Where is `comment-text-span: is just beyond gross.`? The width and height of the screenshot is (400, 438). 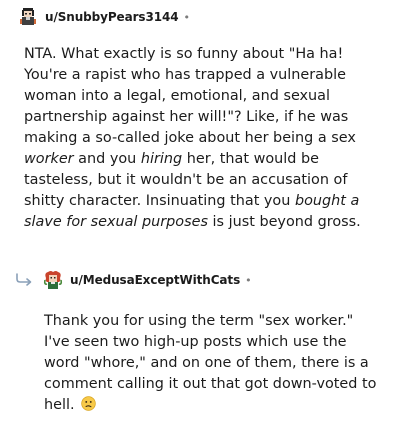 comment-text-span: is just beyond gross. is located at coordinates (284, 222).